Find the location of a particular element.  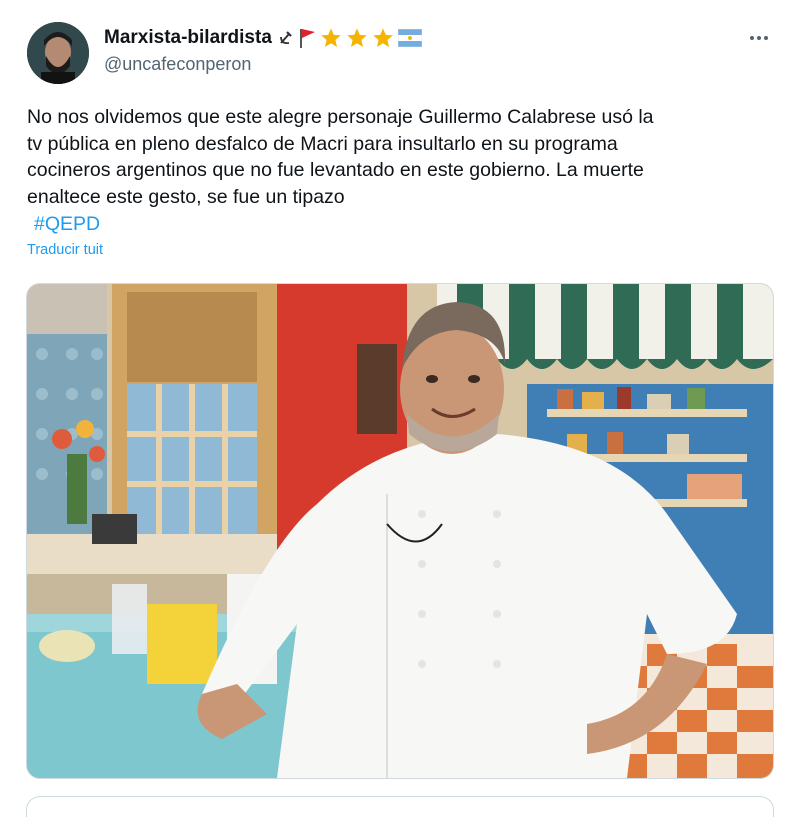

translate-link: Traducir tuit is located at coordinates (65, 250).